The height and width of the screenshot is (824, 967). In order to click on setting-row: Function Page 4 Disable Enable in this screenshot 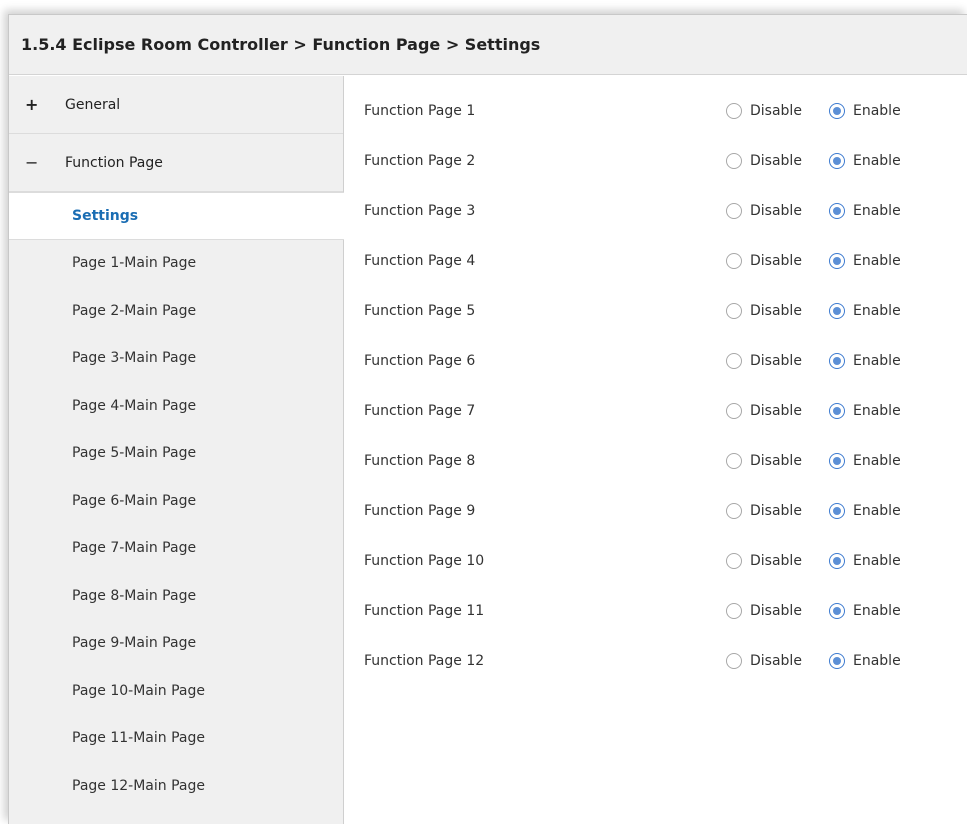, I will do `click(655, 261)`.